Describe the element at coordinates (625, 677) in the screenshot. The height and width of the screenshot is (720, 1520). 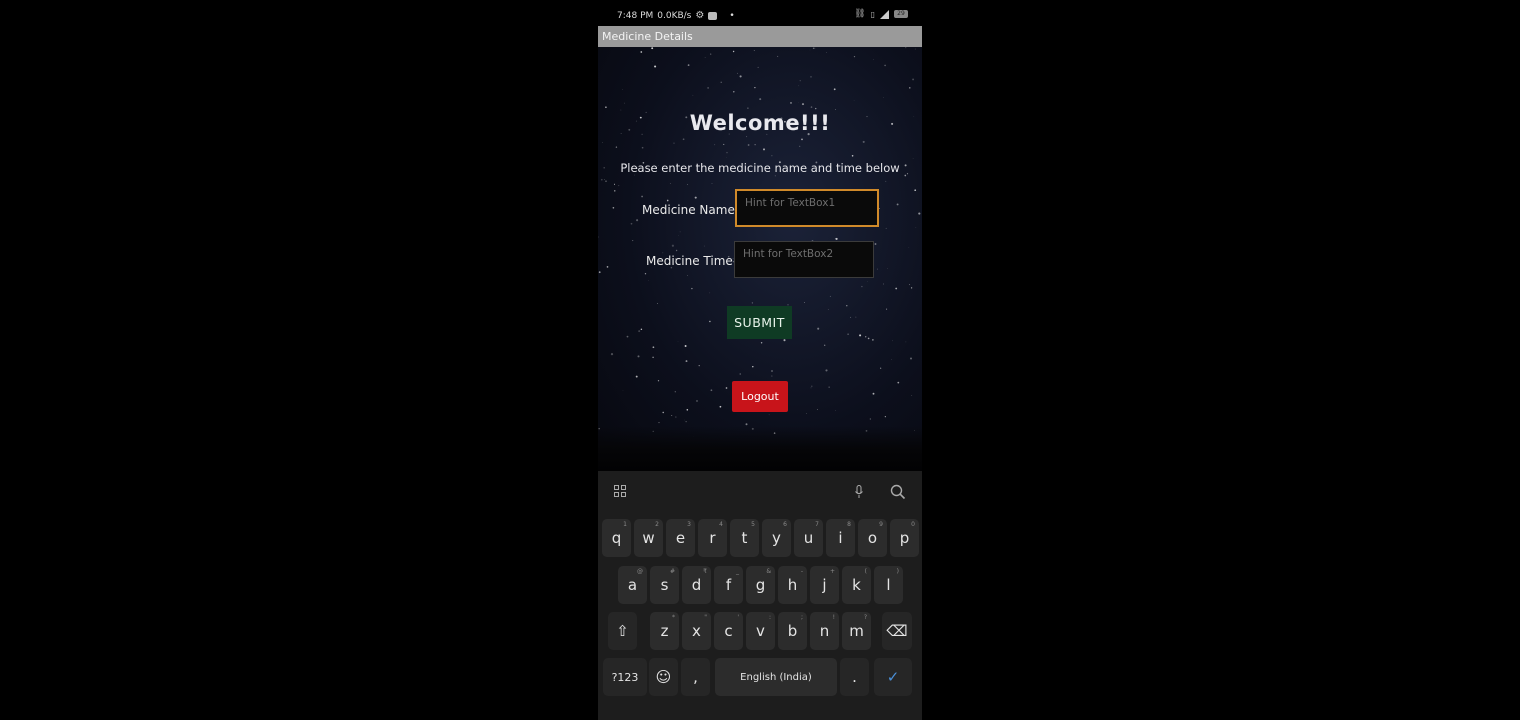
I see `symbols-key: ?123` at that location.